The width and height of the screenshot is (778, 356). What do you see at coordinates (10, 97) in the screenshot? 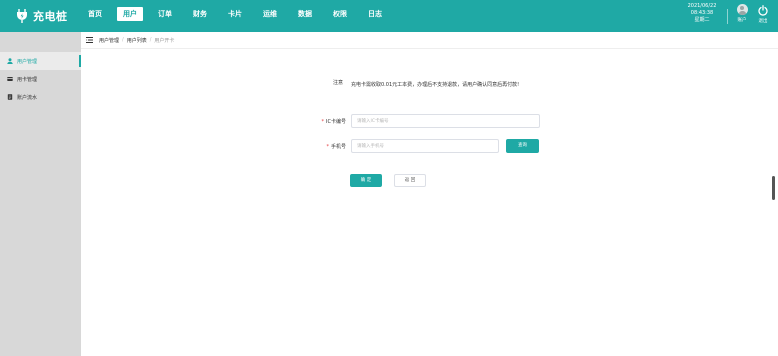
I see `ledger-icon` at bounding box center [10, 97].